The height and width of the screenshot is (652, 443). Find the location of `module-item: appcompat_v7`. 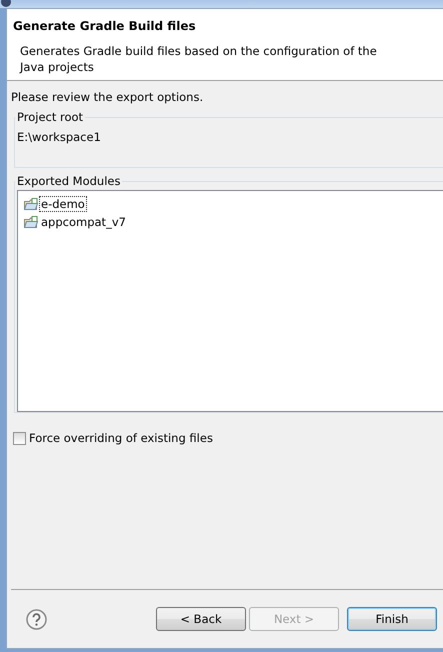

module-item: appcompat_v7 is located at coordinates (83, 222).